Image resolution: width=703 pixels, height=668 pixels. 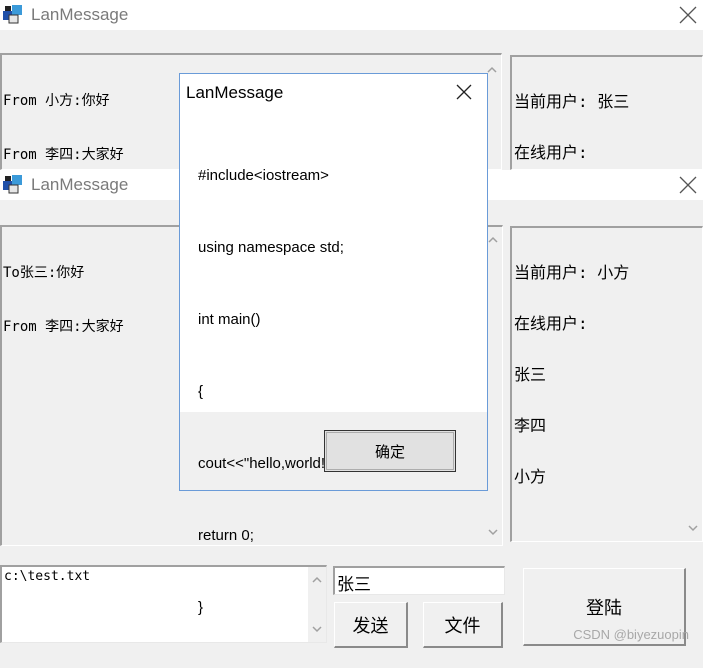 What do you see at coordinates (493, 240) in the screenshot?
I see `scroll-up-arrow-icon` at bounding box center [493, 240].